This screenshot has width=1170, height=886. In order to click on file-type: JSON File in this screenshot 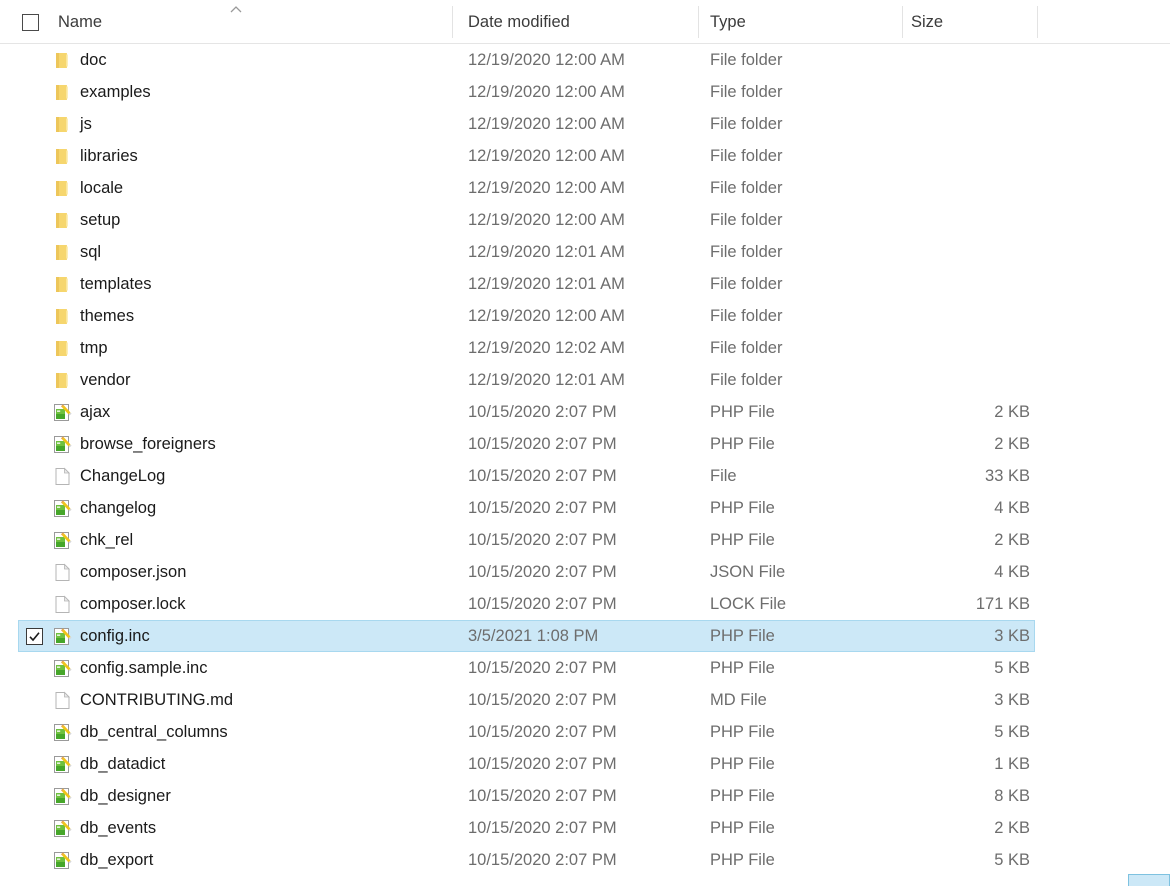, I will do `click(748, 571)`.